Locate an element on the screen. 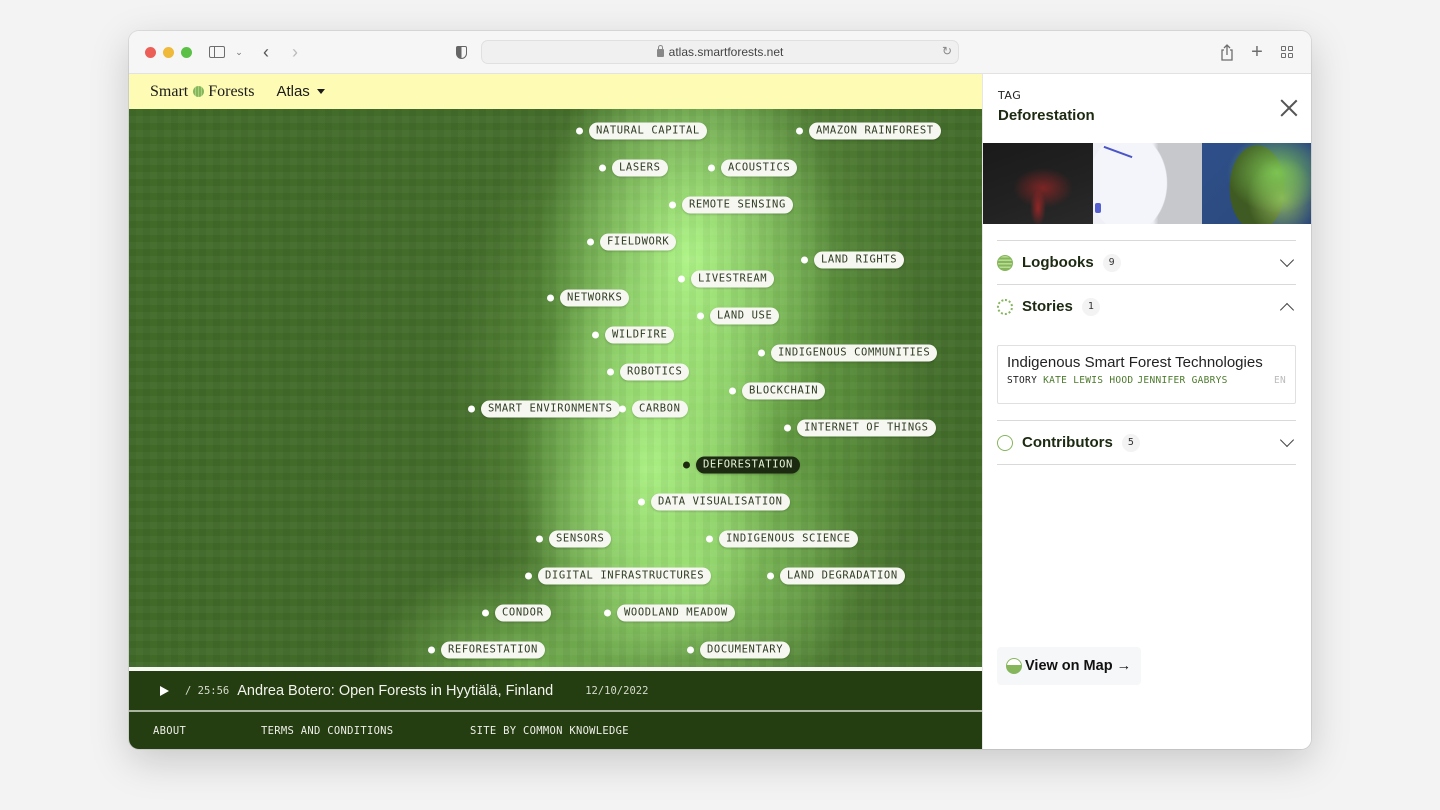 The height and width of the screenshot is (810, 1440). map-tag-data-visualisation: DATA VISUALISATION is located at coordinates (714, 502).